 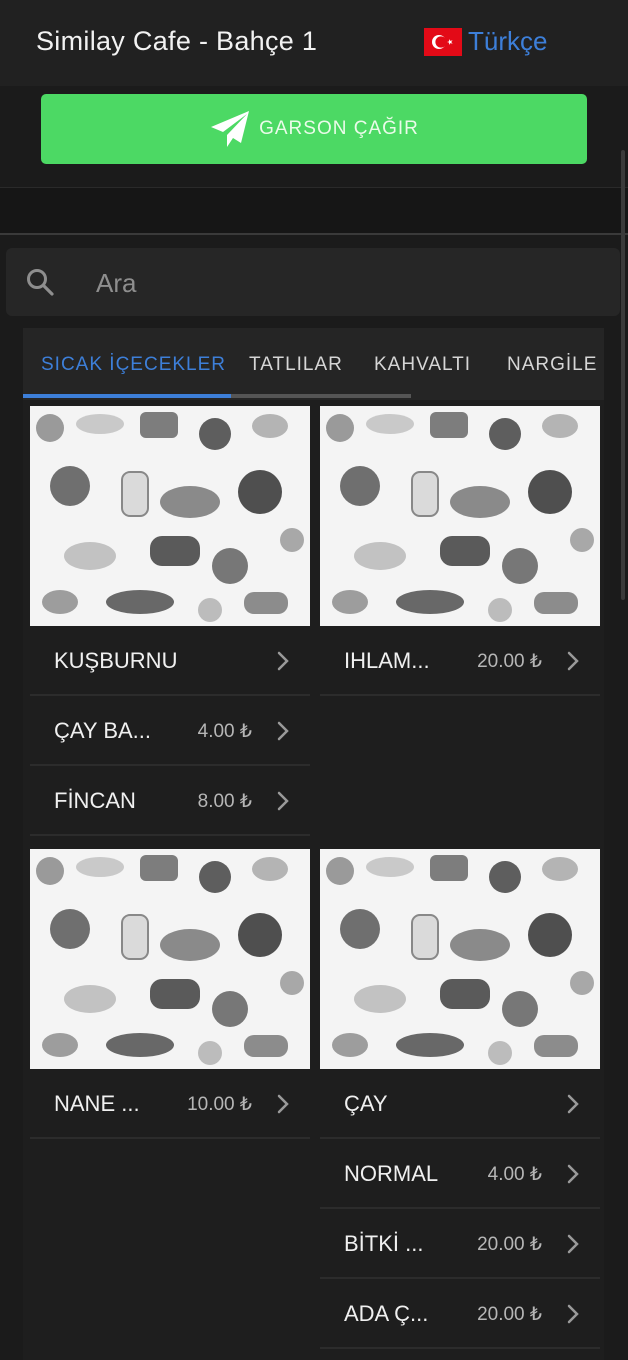 I want to click on search-input, so click(x=346, y=283).